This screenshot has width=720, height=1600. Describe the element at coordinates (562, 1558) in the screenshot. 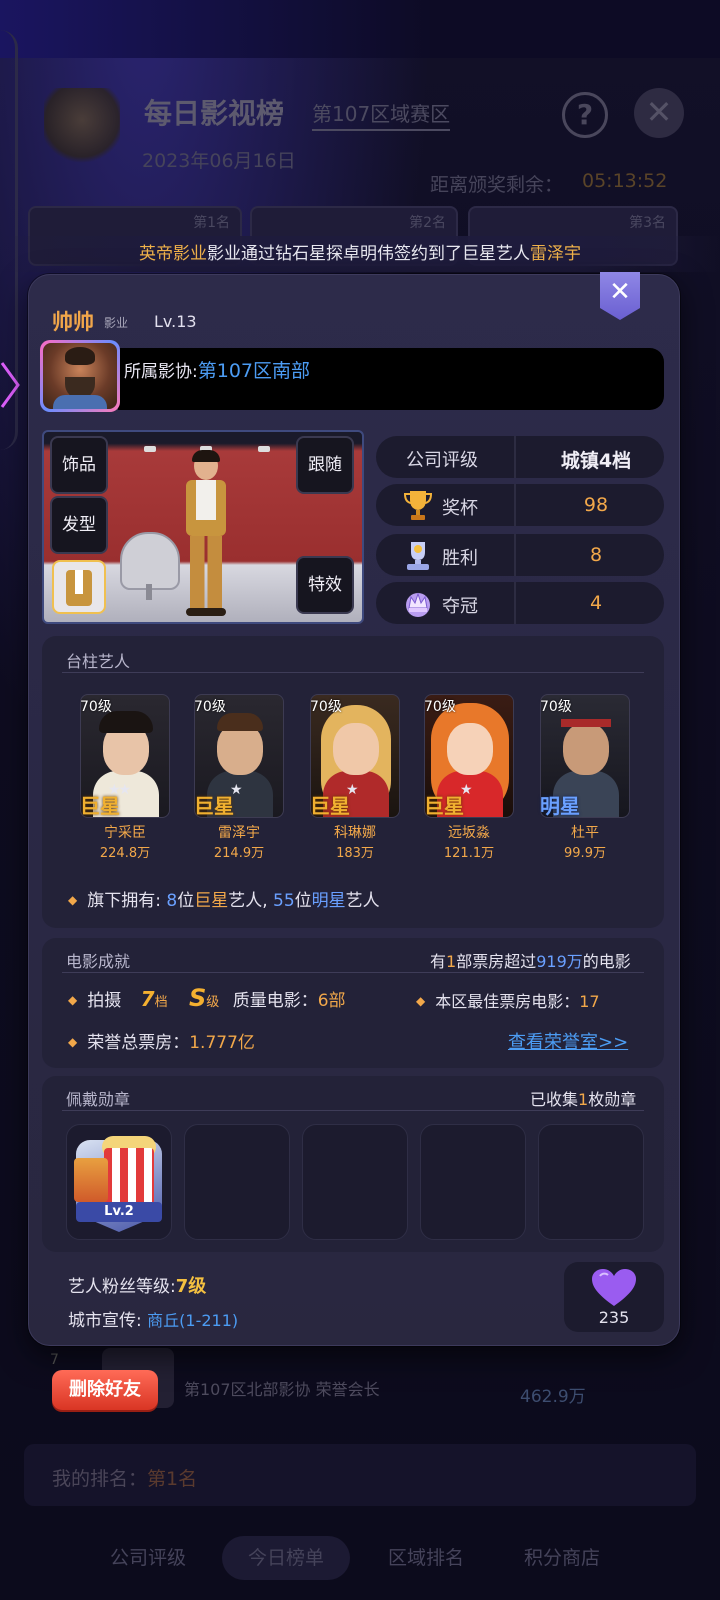

I see `tab-points-shop: 积分商店` at that location.